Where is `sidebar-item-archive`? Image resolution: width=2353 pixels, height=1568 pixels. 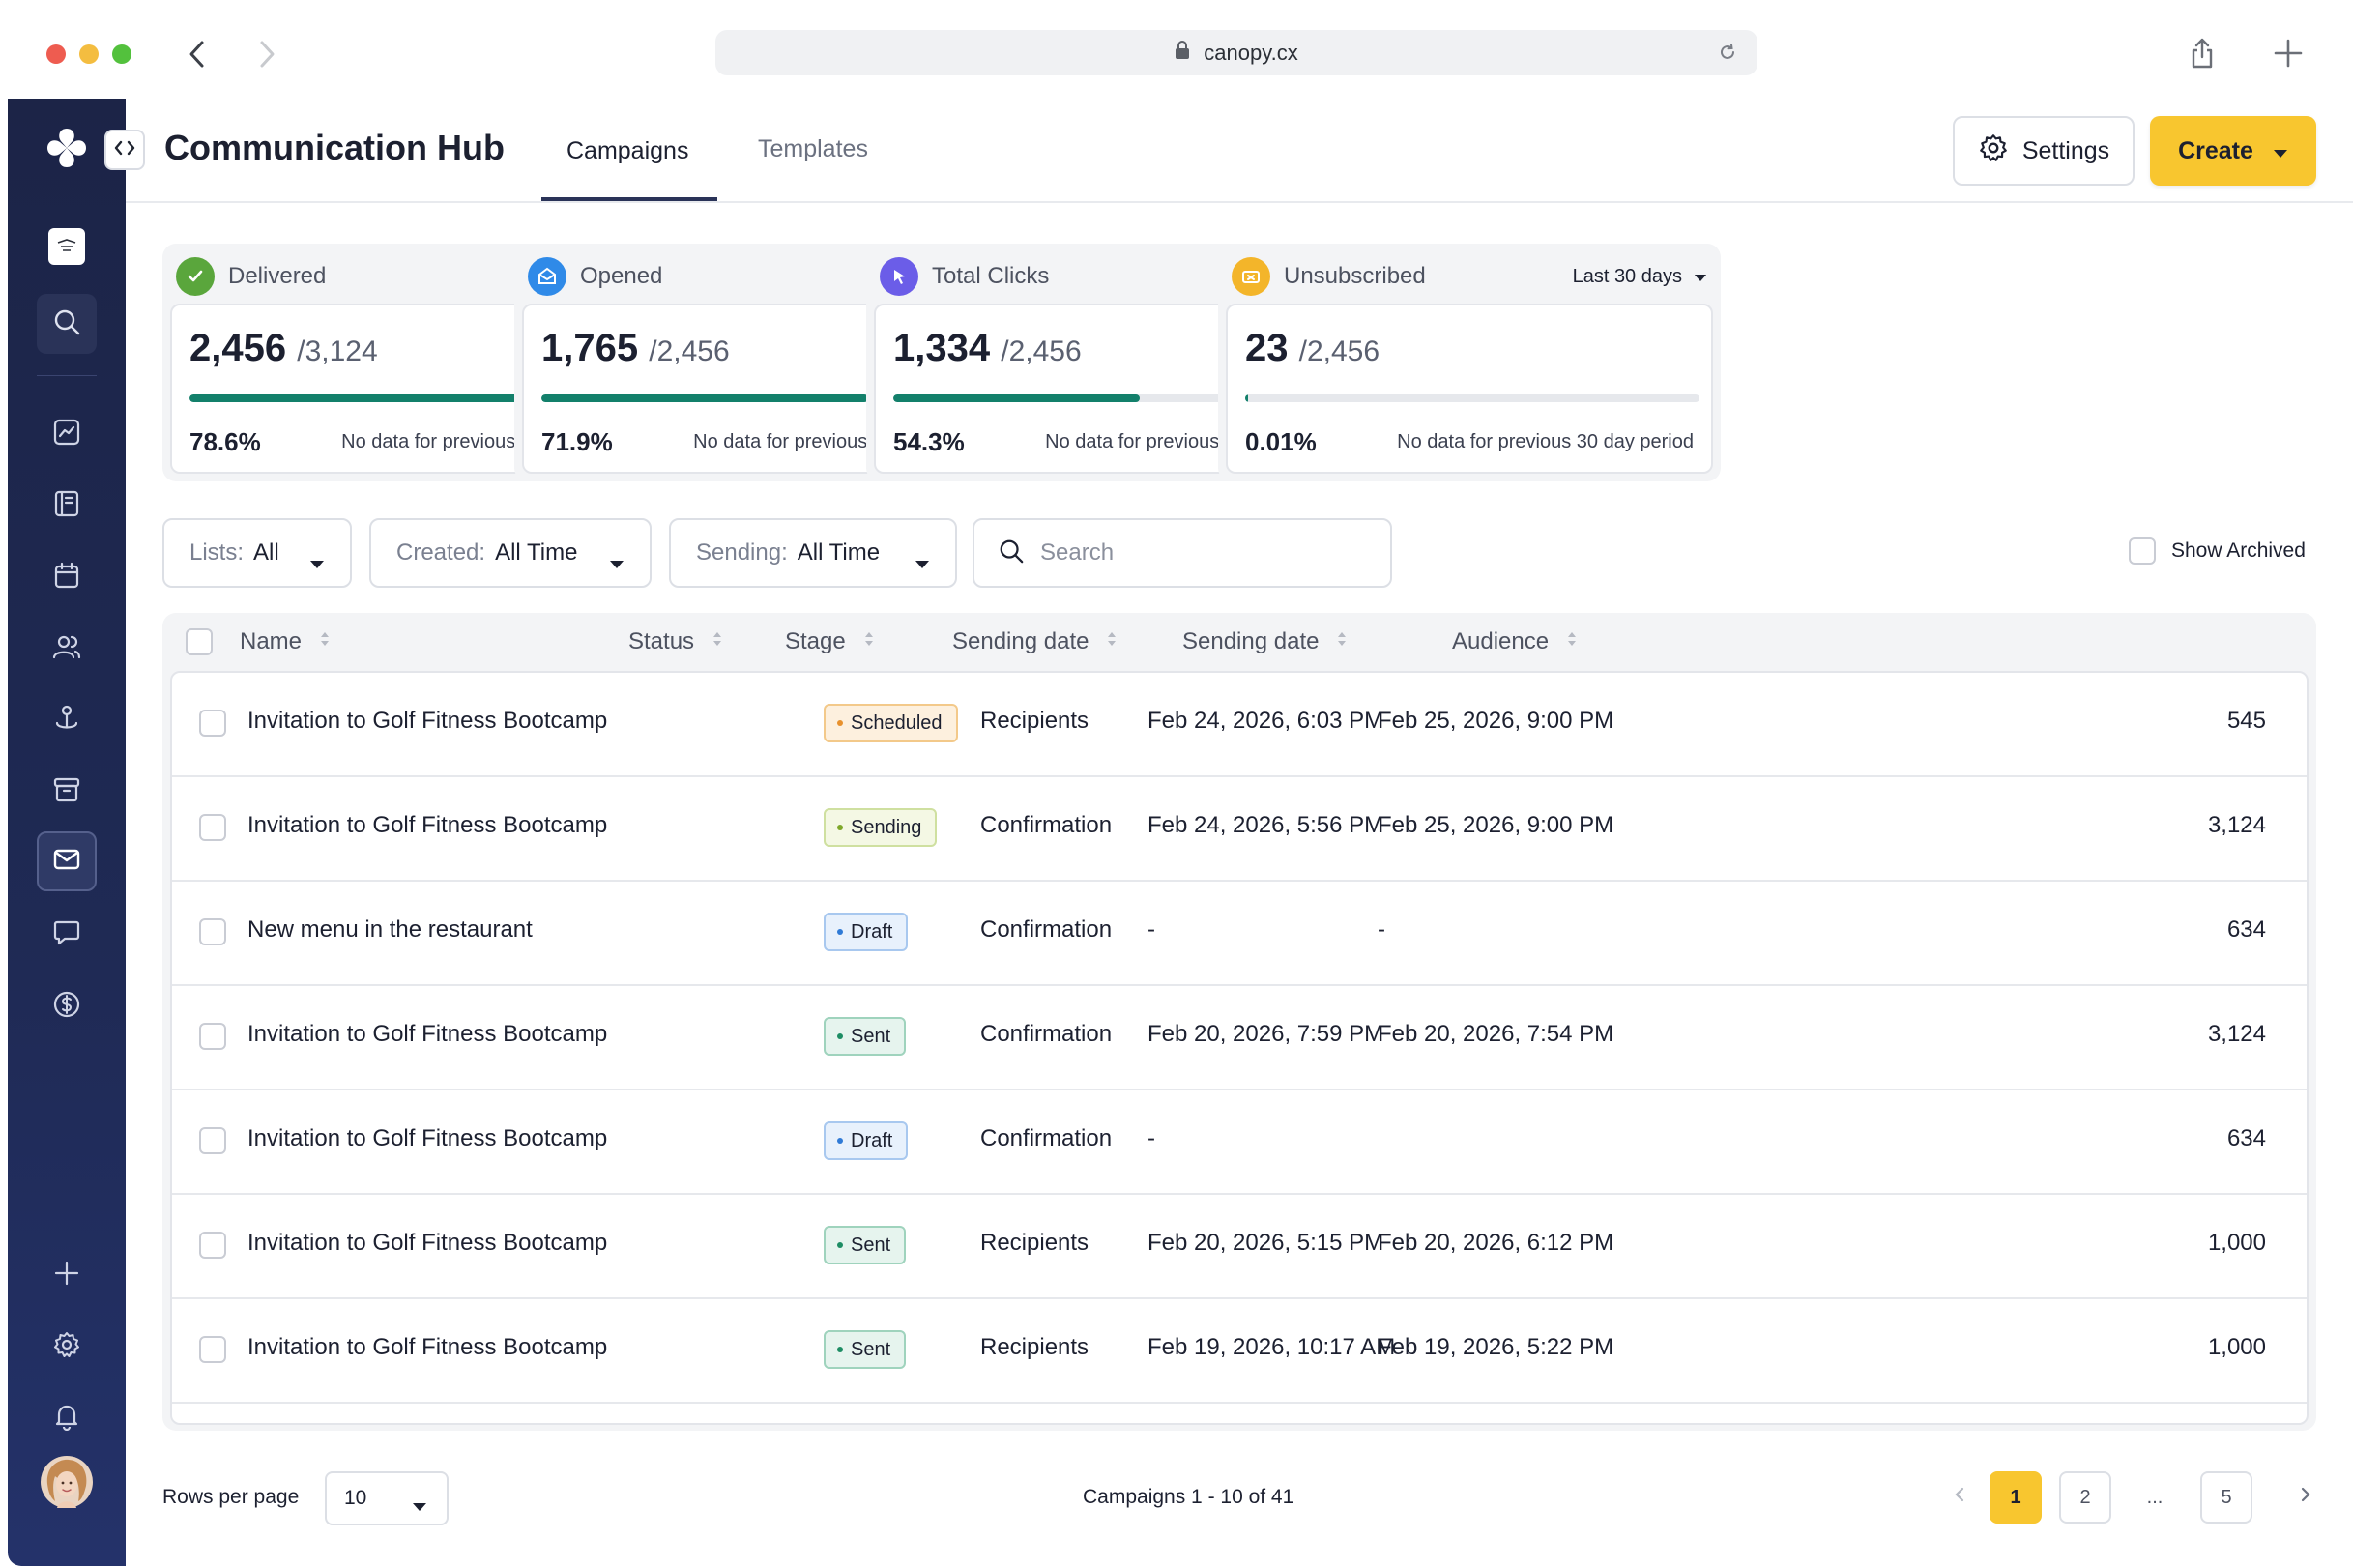 sidebar-item-archive is located at coordinates (67, 792).